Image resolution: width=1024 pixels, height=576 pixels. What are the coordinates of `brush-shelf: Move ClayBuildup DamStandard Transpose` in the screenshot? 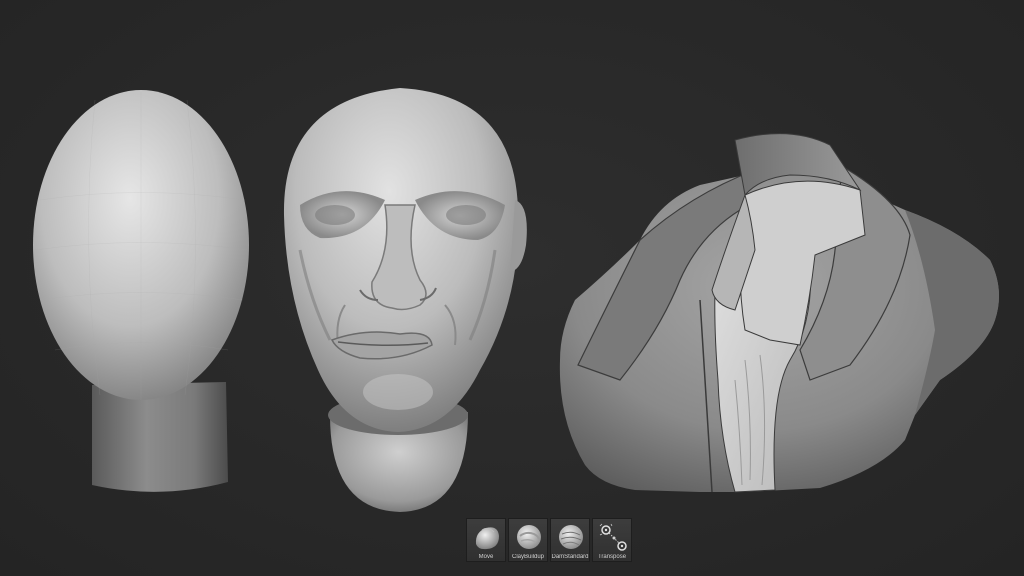 It's located at (549, 540).